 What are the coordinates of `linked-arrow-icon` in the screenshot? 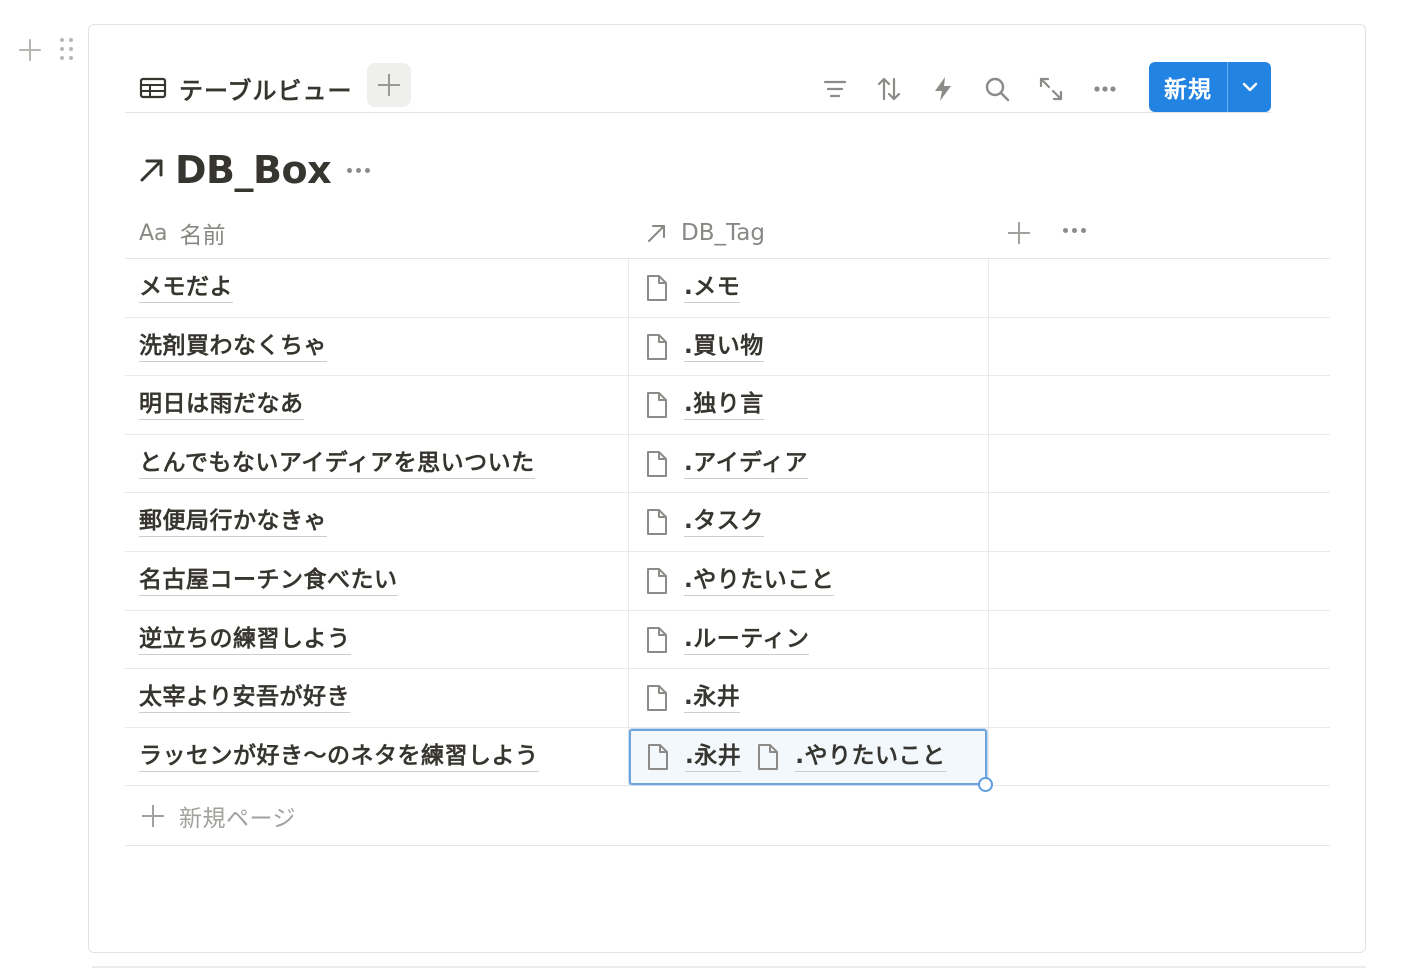 It's located at (151, 170).